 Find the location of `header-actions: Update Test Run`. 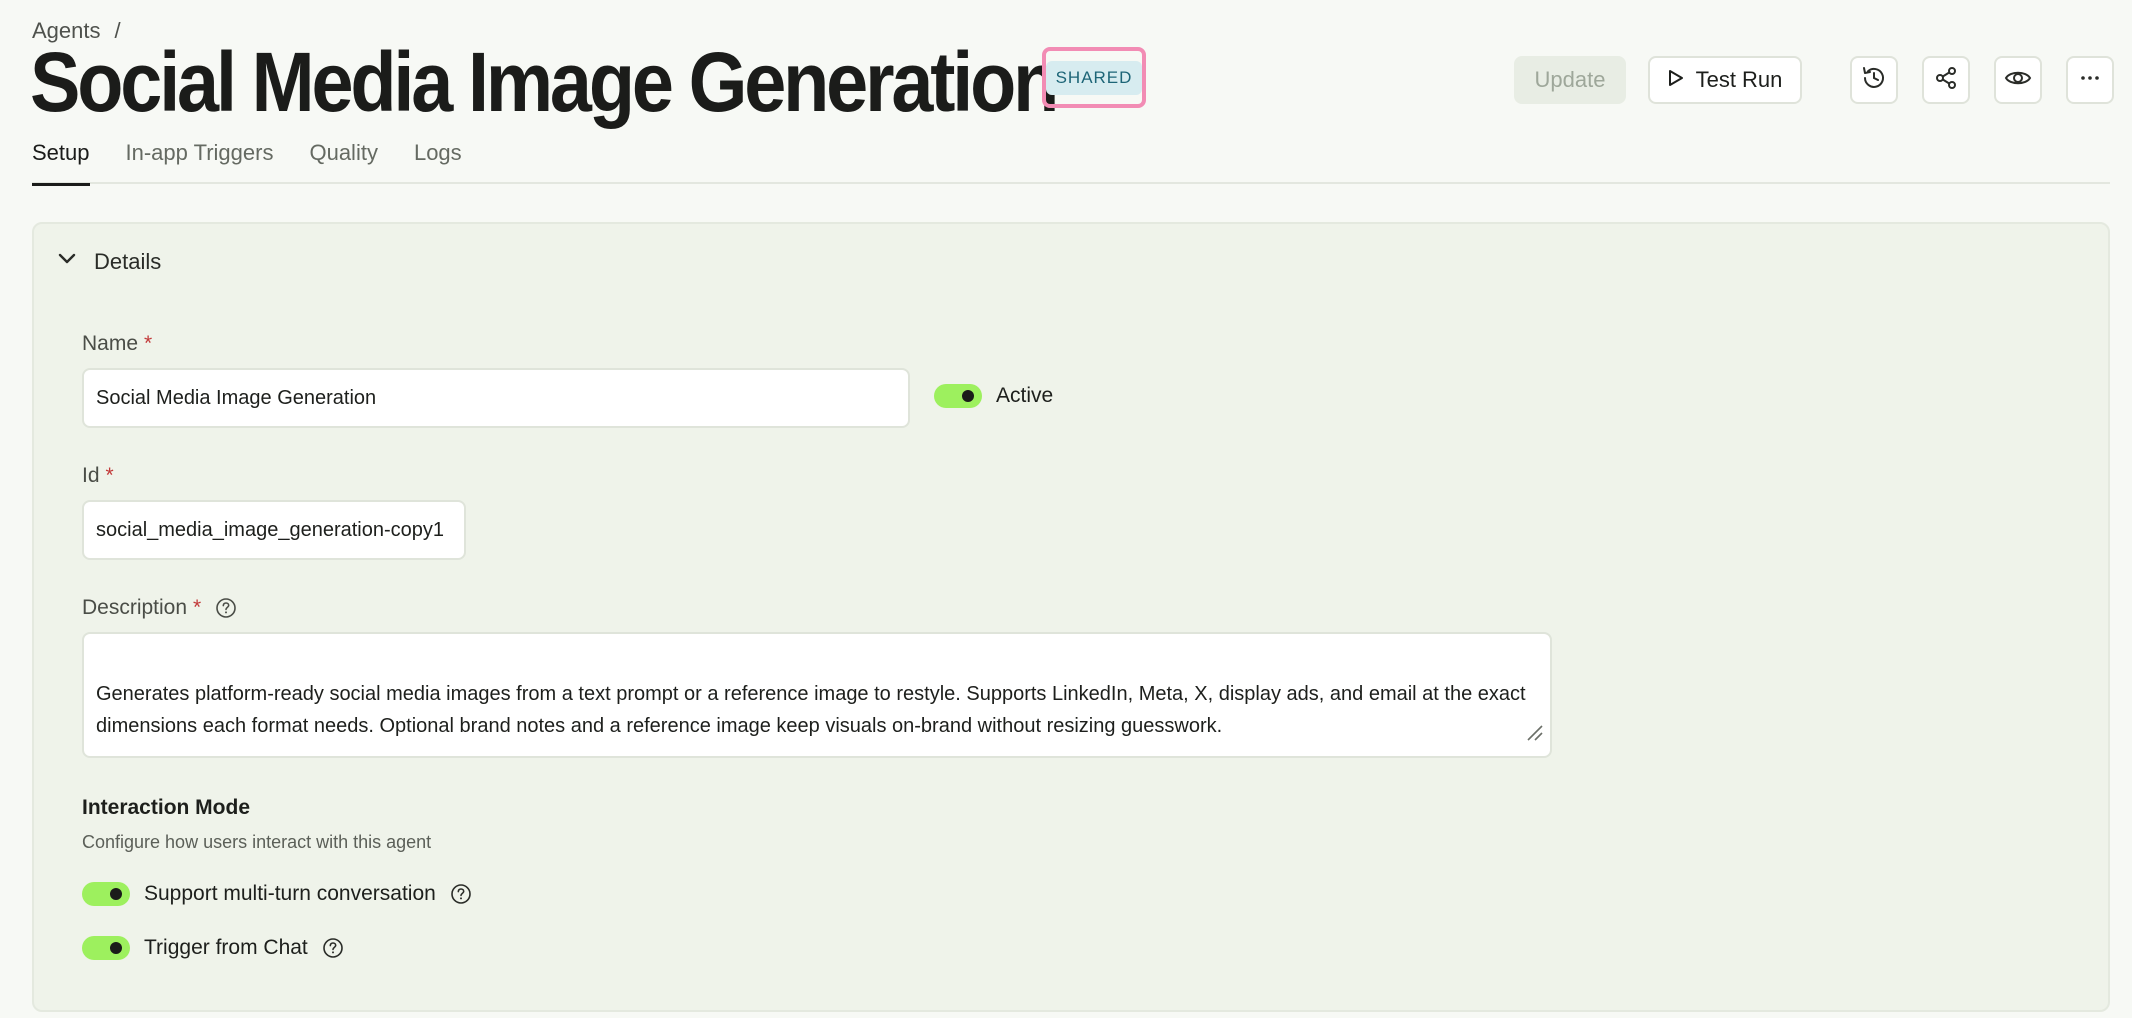

header-actions: Update Test Run is located at coordinates (1814, 80).